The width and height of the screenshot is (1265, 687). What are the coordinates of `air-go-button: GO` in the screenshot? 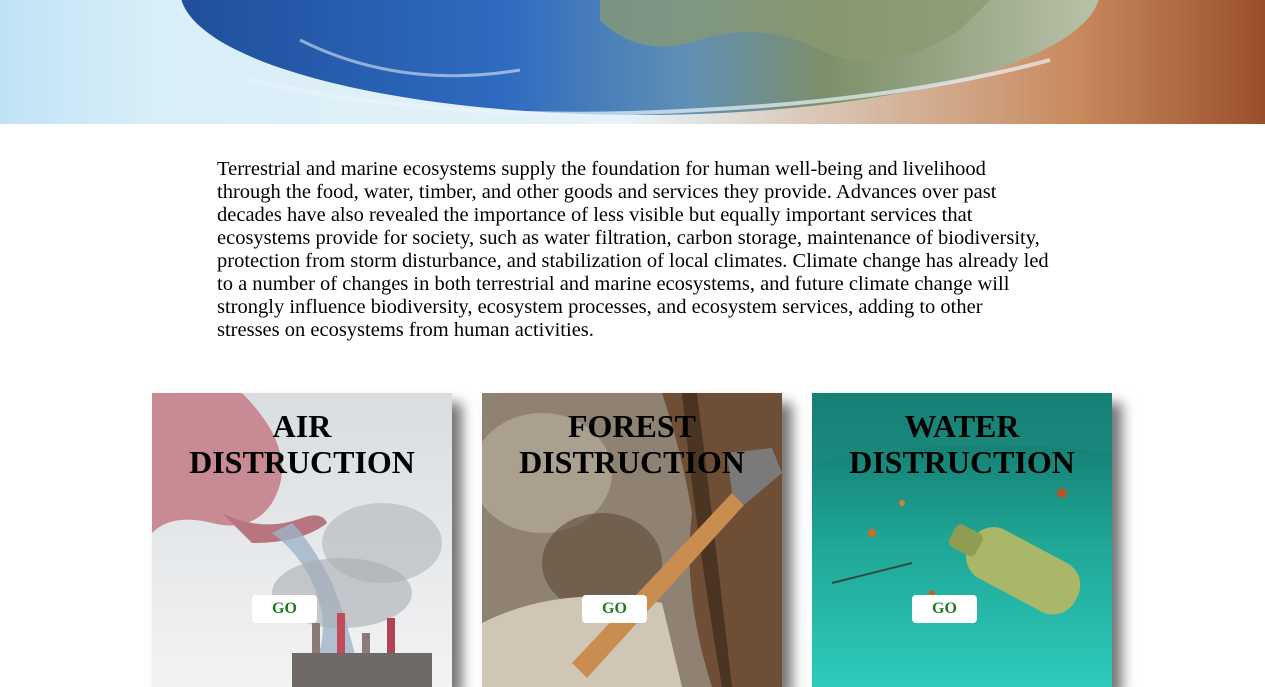 It's located at (284, 609).